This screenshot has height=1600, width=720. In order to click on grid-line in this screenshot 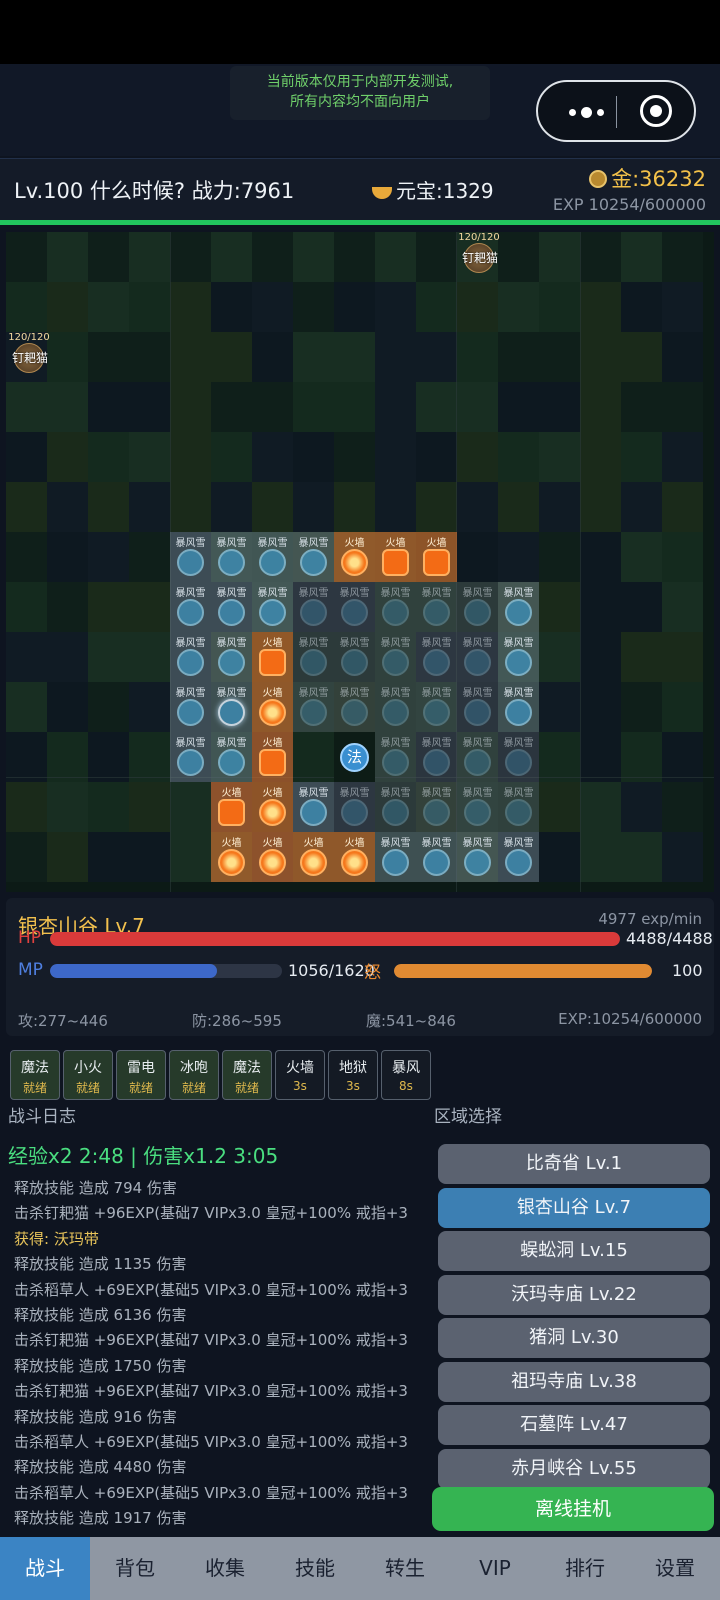, I will do `click(580, 562)`.